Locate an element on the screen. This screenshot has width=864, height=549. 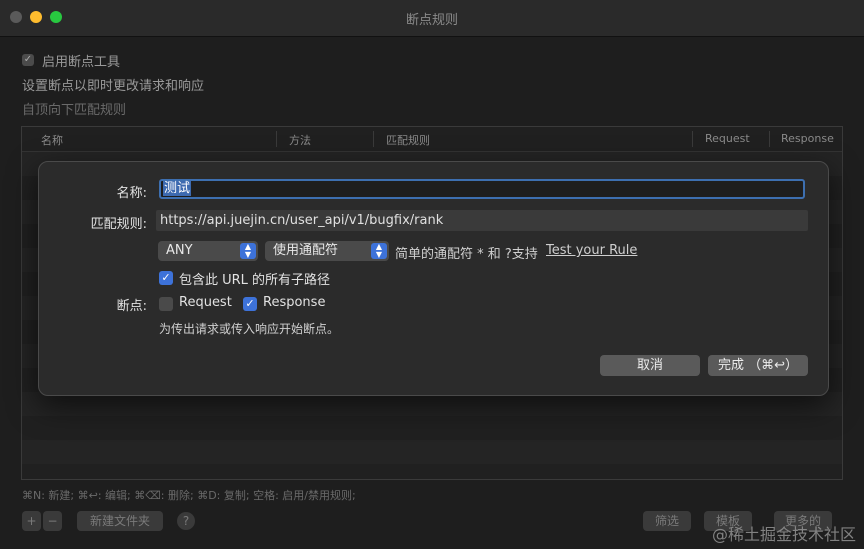
filter-button: 筛选 is located at coordinates (667, 521).